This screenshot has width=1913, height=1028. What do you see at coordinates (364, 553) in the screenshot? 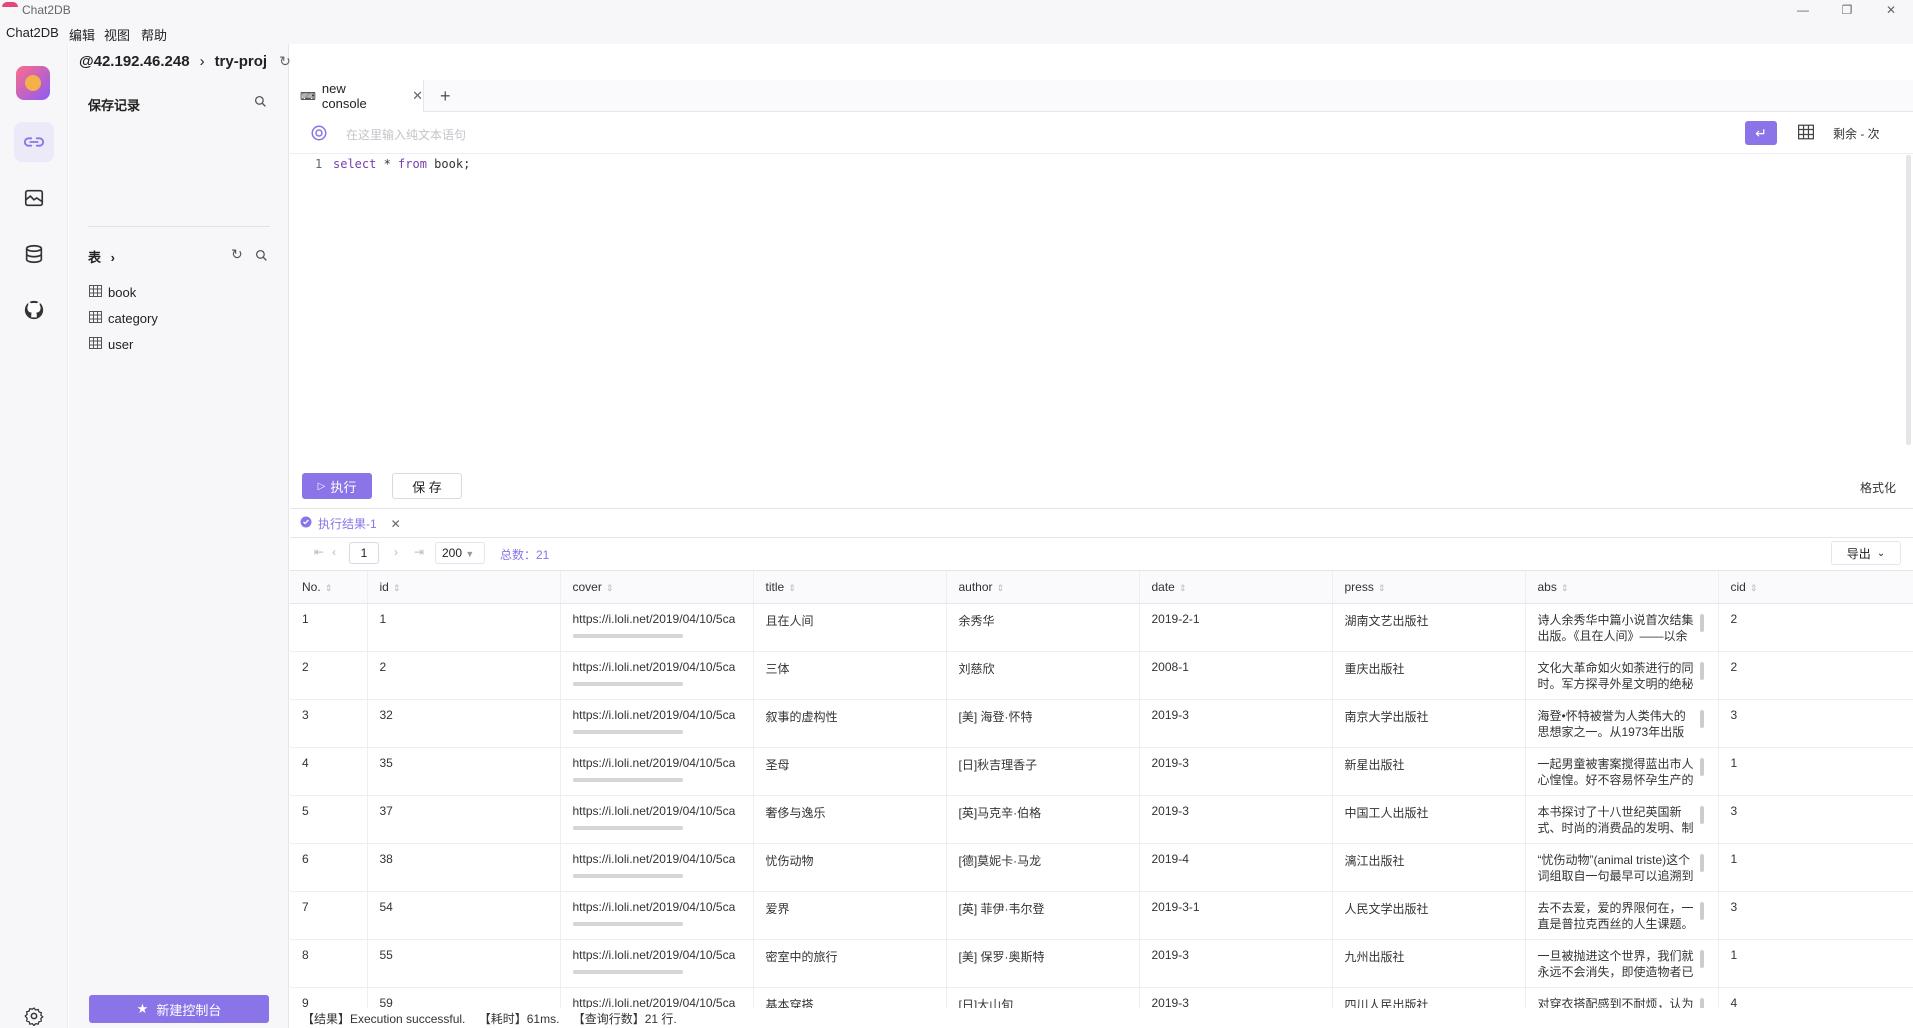
I see `page-number-input: 1` at bounding box center [364, 553].